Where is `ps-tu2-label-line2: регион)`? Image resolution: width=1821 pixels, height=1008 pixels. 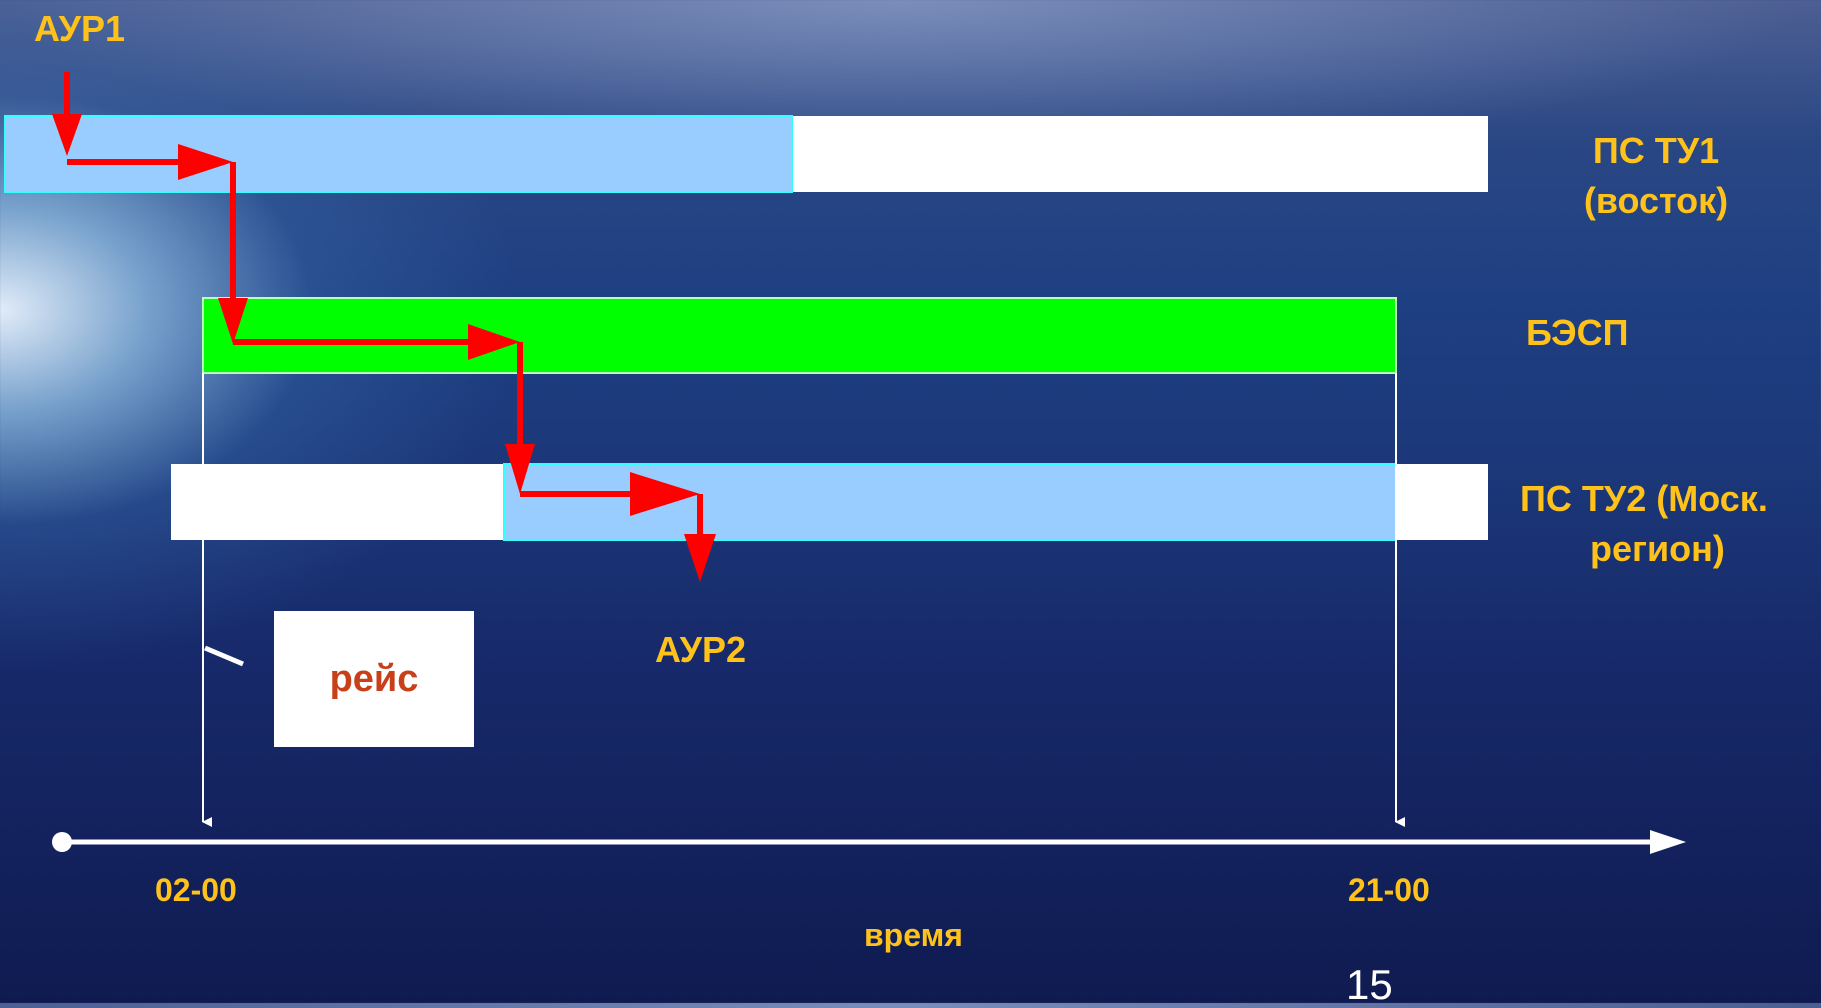
ps-tu2-label-line2: регион) is located at coordinates (1657, 548).